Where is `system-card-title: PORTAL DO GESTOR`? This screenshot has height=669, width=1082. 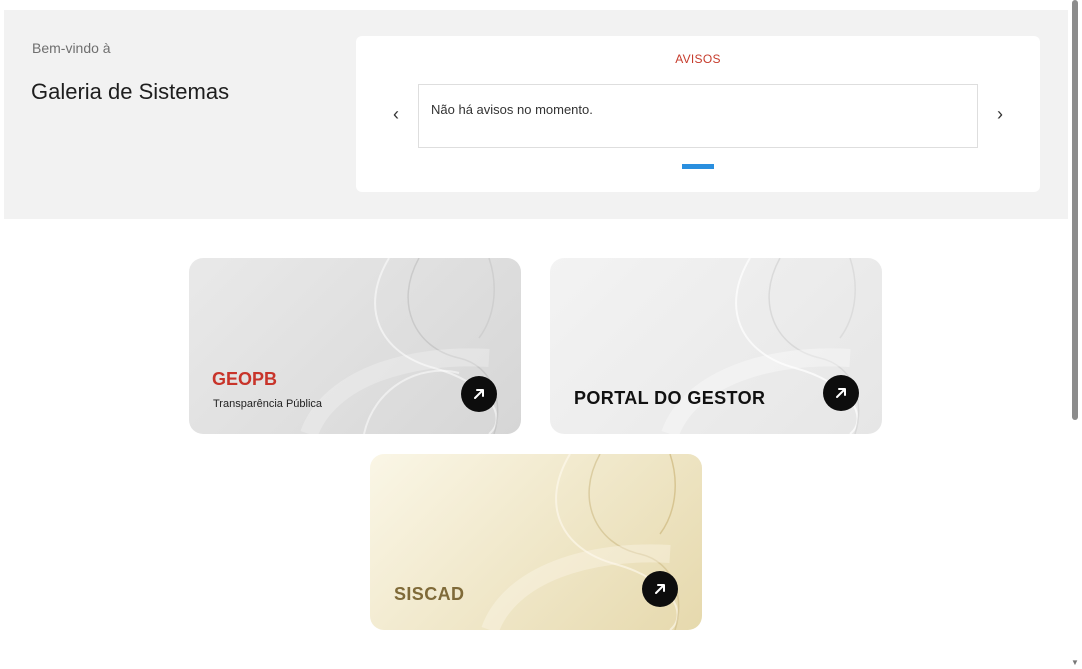 system-card-title: PORTAL DO GESTOR is located at coordinates (670, 398).